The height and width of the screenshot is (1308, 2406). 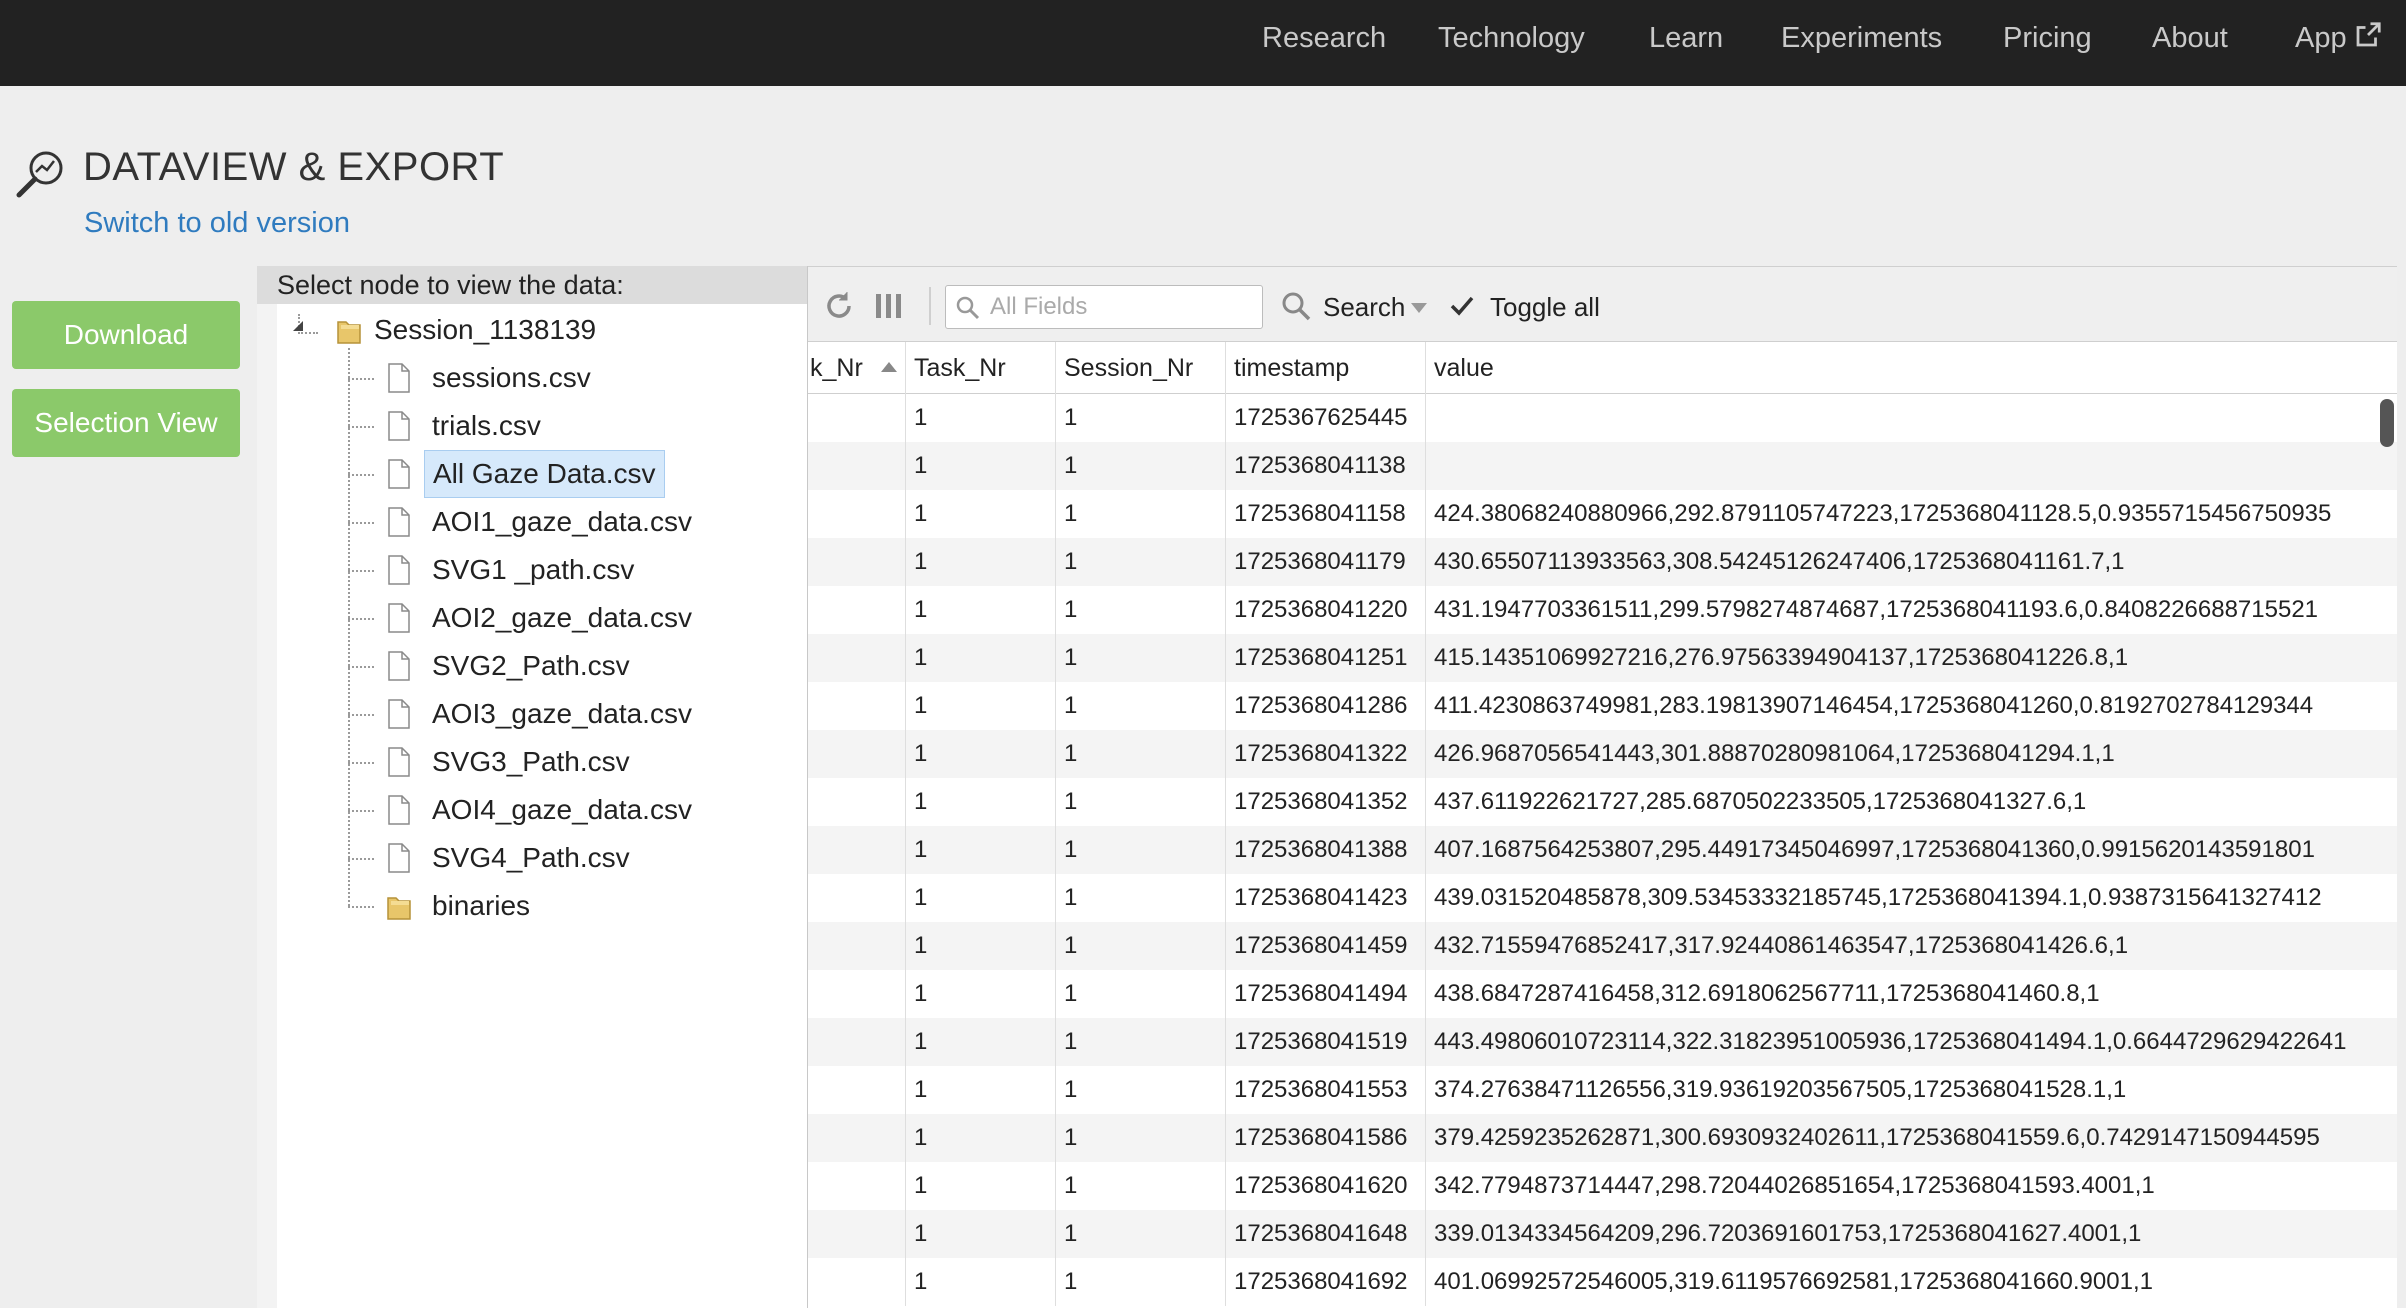 I want to click on nav-about: About, so click(x=2190, y=43).